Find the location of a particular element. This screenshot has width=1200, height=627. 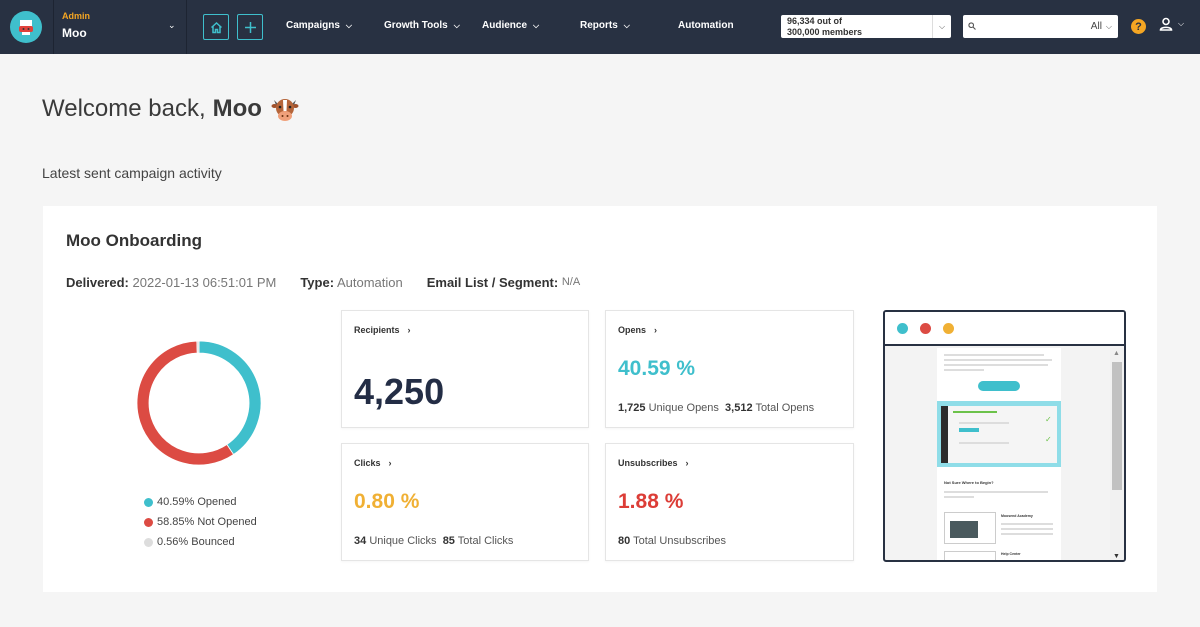

preview-card2-title: Help Center is located at coordinates (1011, 554).